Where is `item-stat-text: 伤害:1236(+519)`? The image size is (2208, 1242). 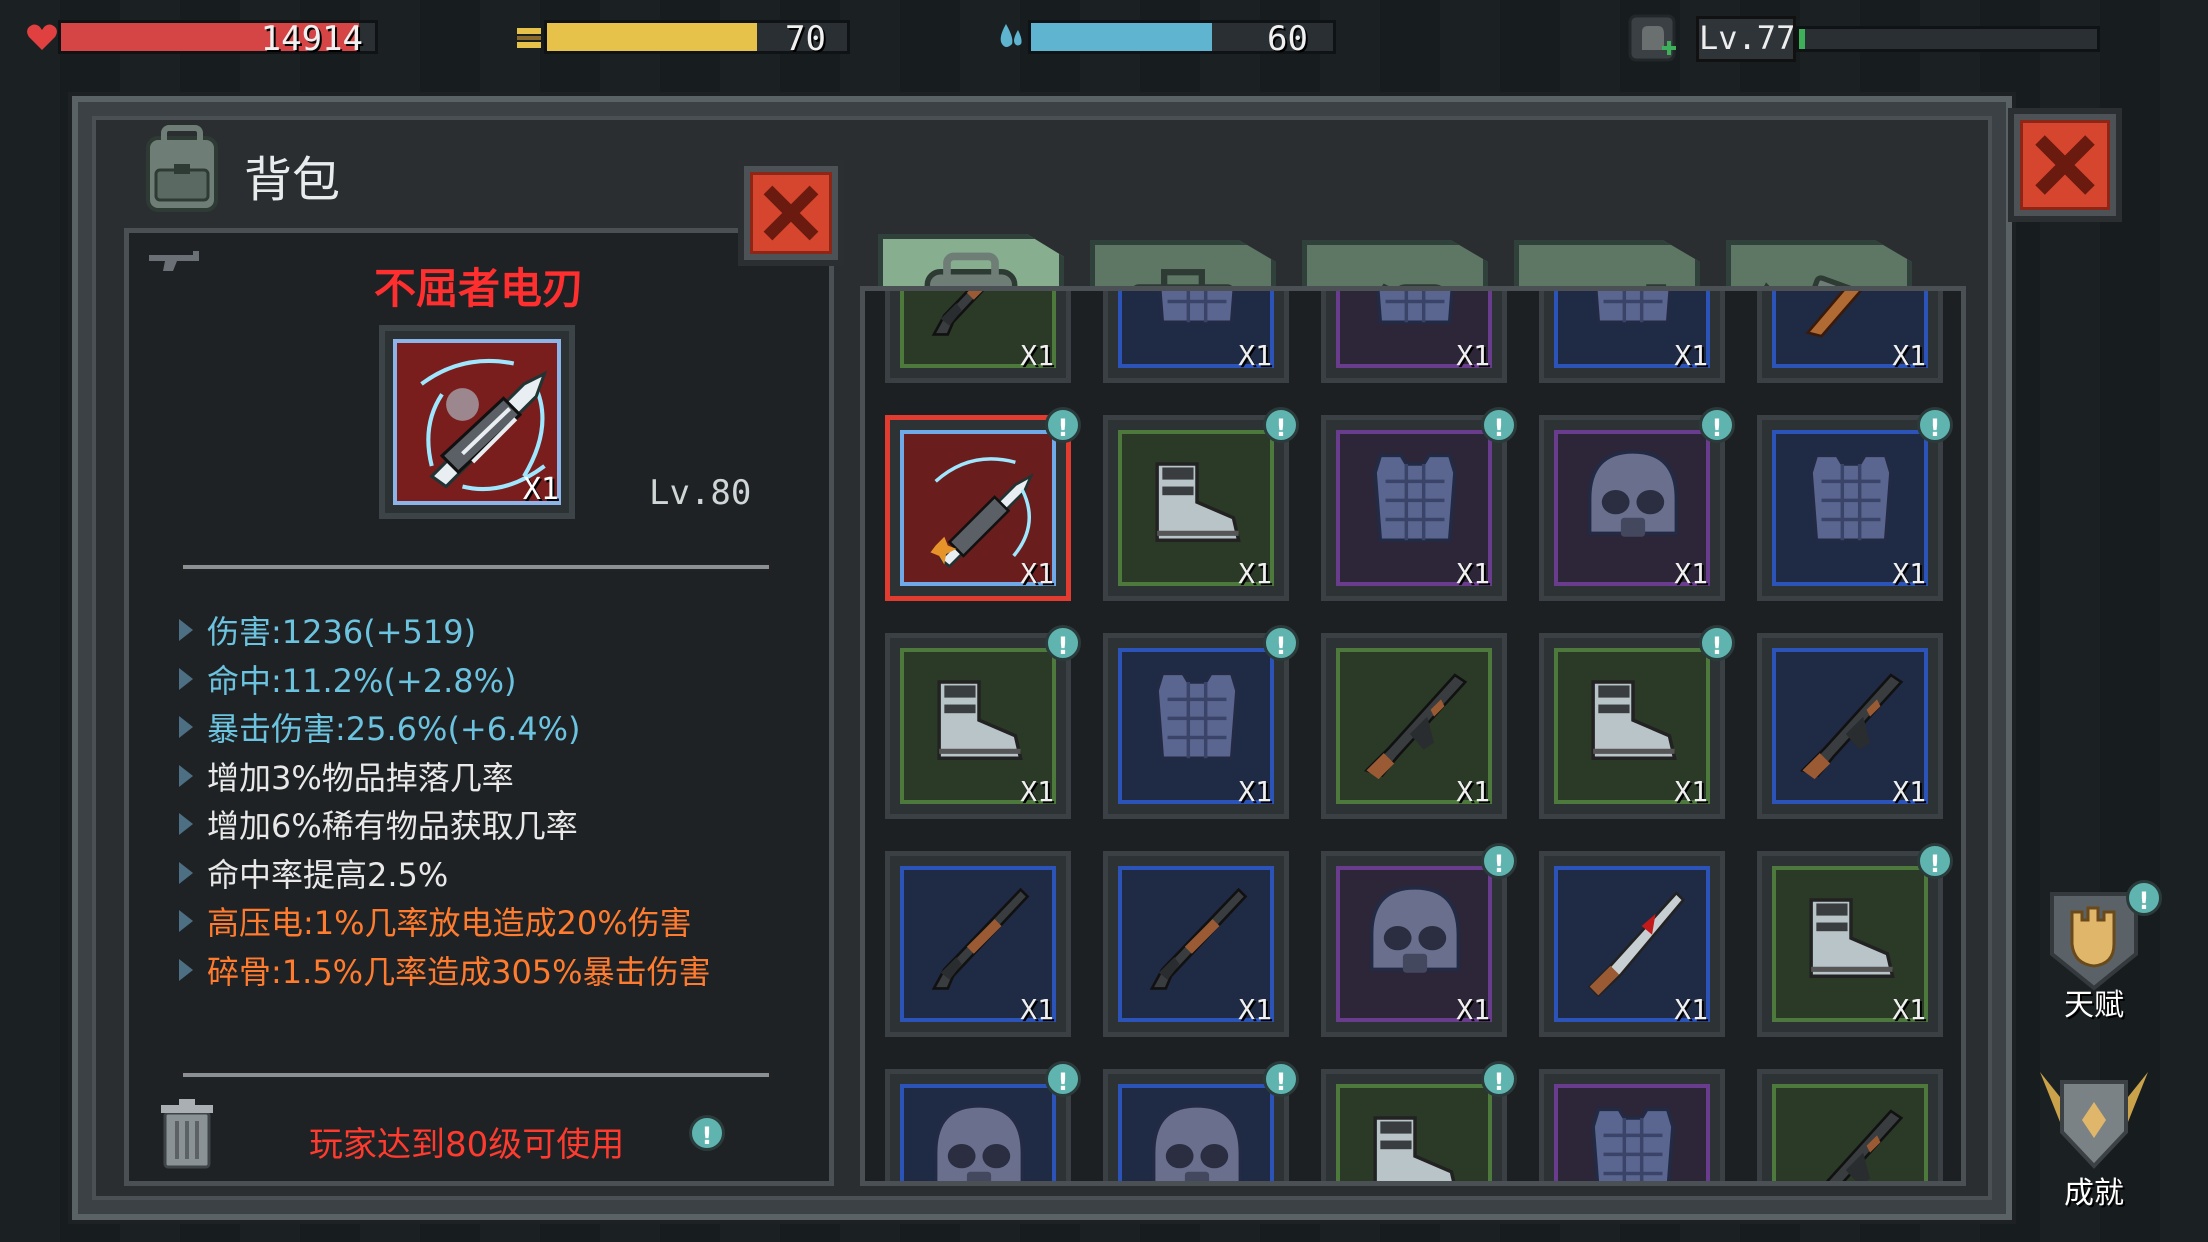
item-stat-text: 伤害:1236(+519) is located at coordinates (342, 632).